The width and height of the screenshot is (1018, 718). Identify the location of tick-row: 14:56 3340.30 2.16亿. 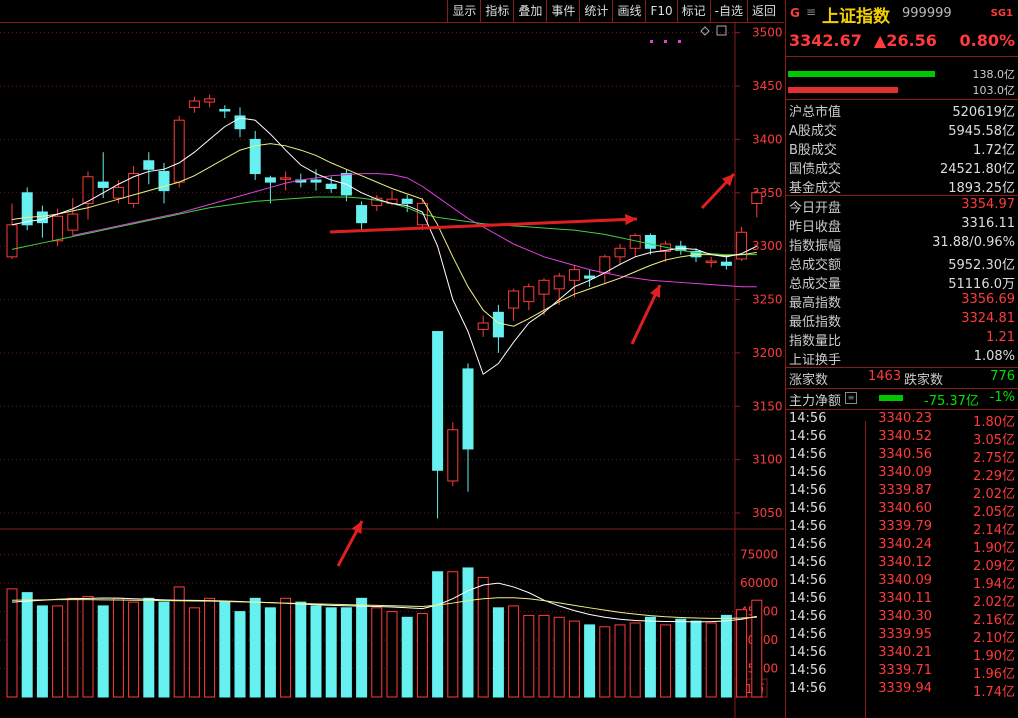
(902, 618).